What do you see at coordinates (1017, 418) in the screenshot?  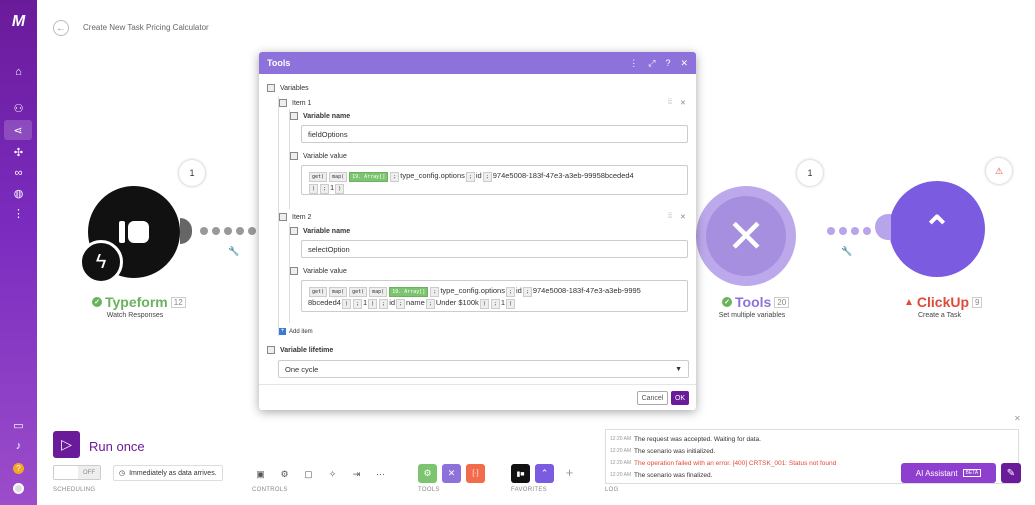 I see `close-small-icon: ✕` at bounding box center [1017, 418].